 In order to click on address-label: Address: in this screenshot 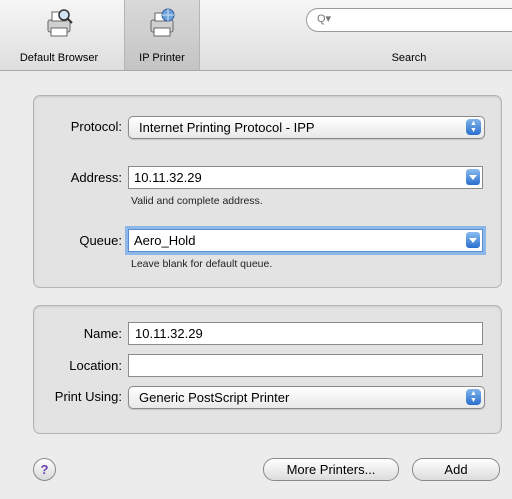, I will do `click(96, 177)`.